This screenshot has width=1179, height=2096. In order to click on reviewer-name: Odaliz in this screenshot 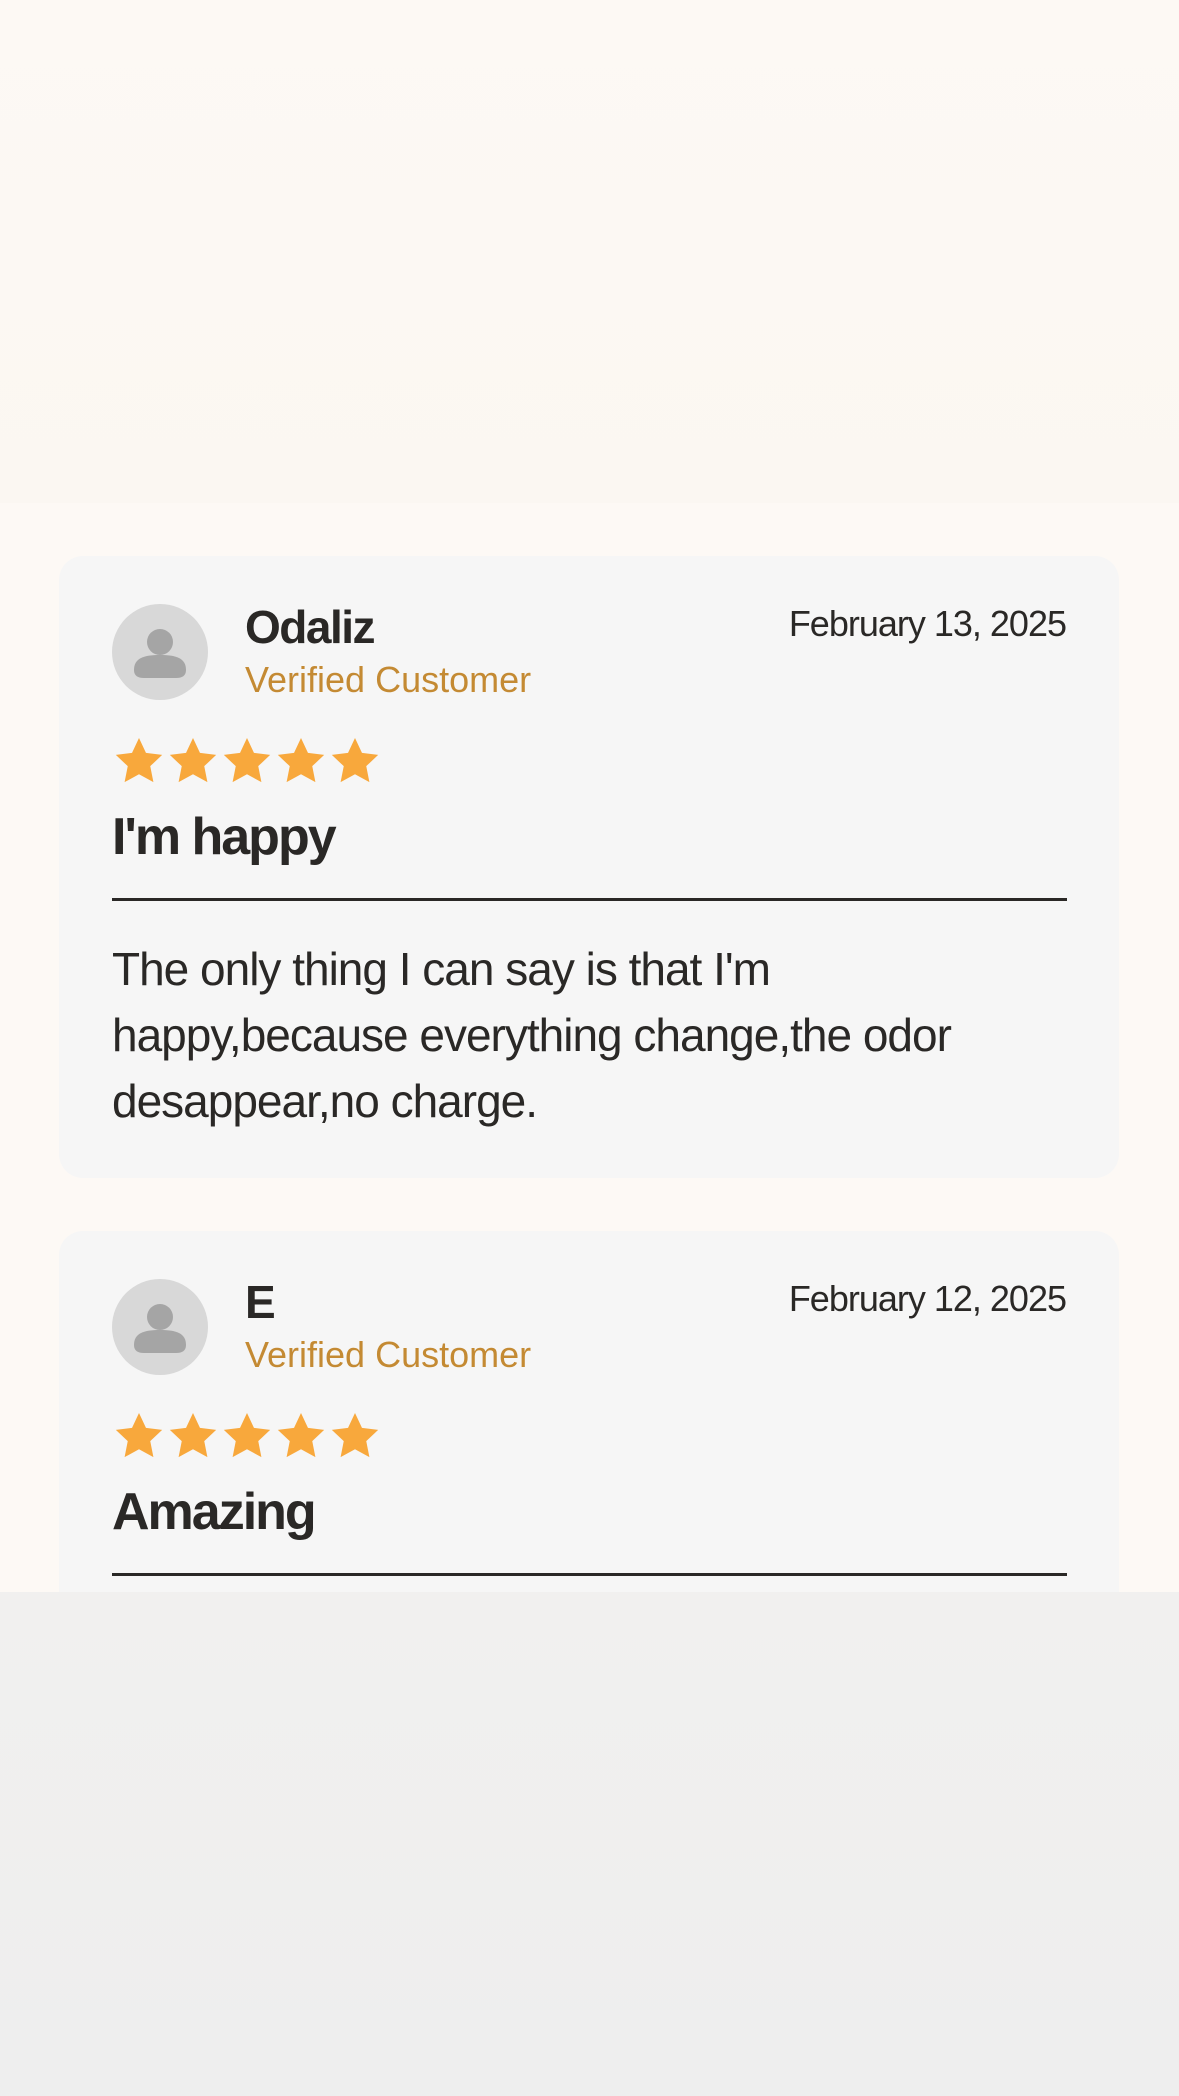, I will do `click(310, 627)`.